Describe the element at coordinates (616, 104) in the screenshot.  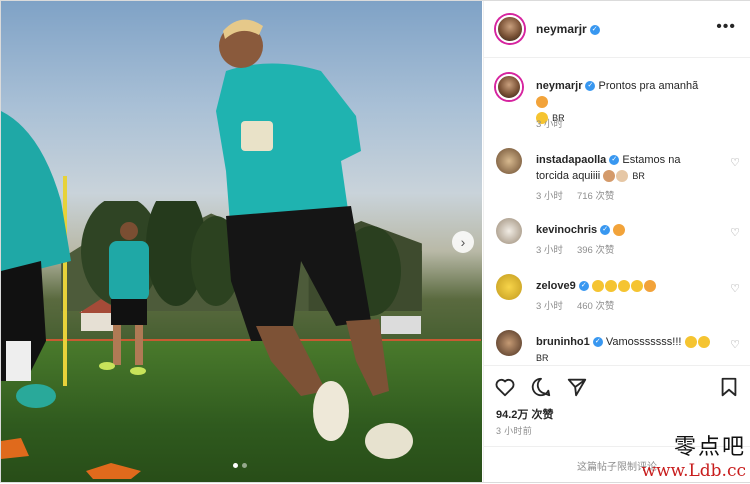
I see `caption-row: neymarjr ✓ Pronto​s pra amanhã BR 3 小时` at that location.